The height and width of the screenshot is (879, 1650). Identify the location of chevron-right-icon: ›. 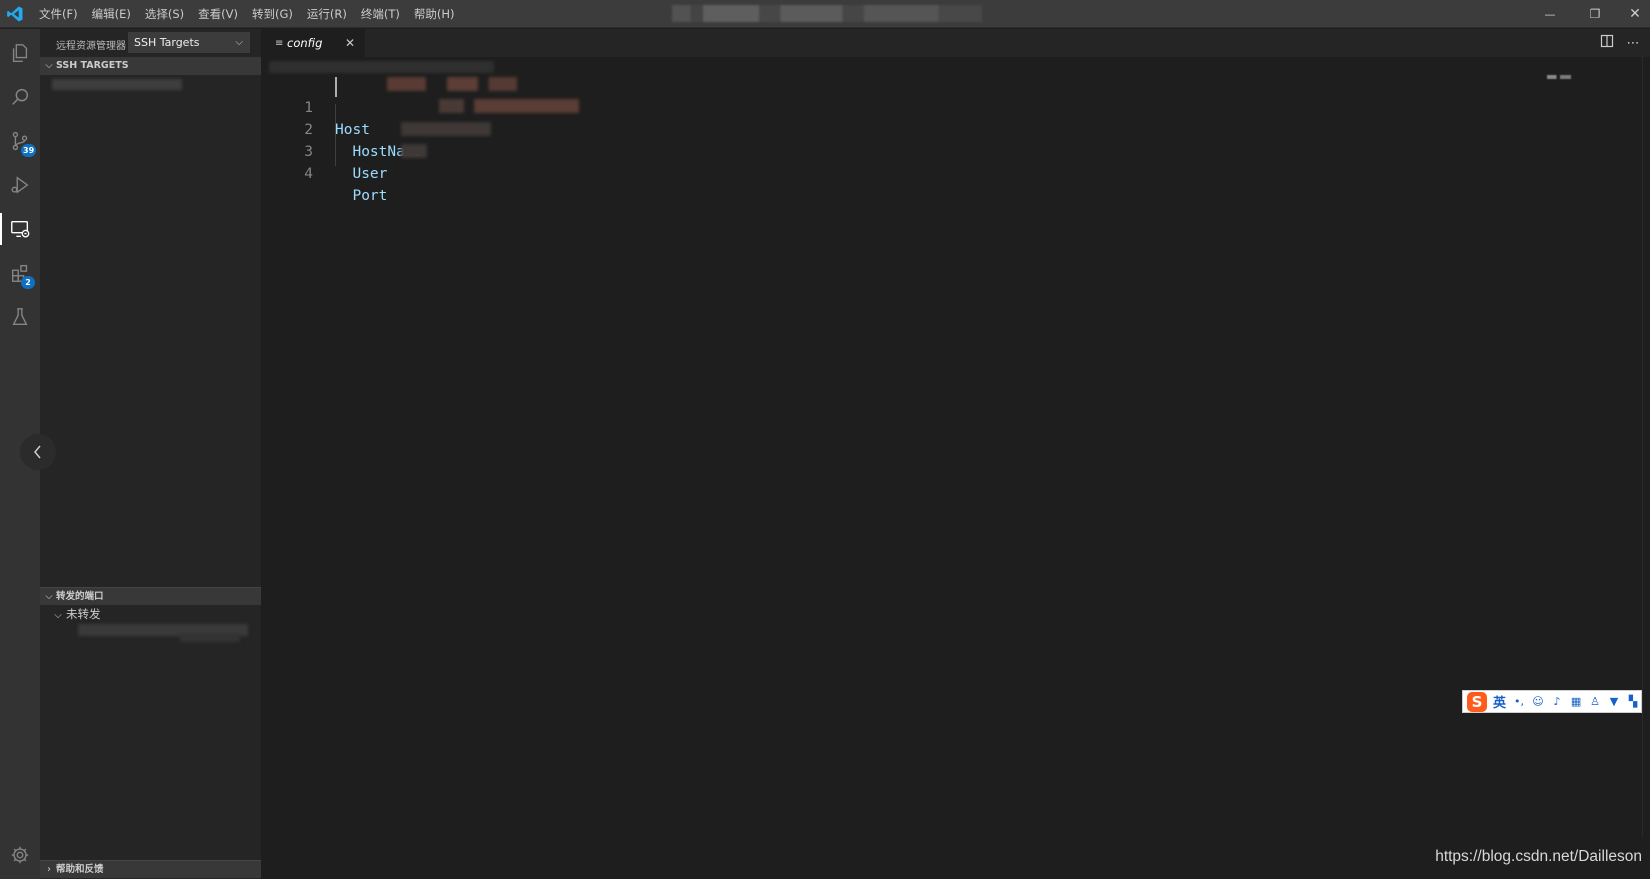
(49, 869).